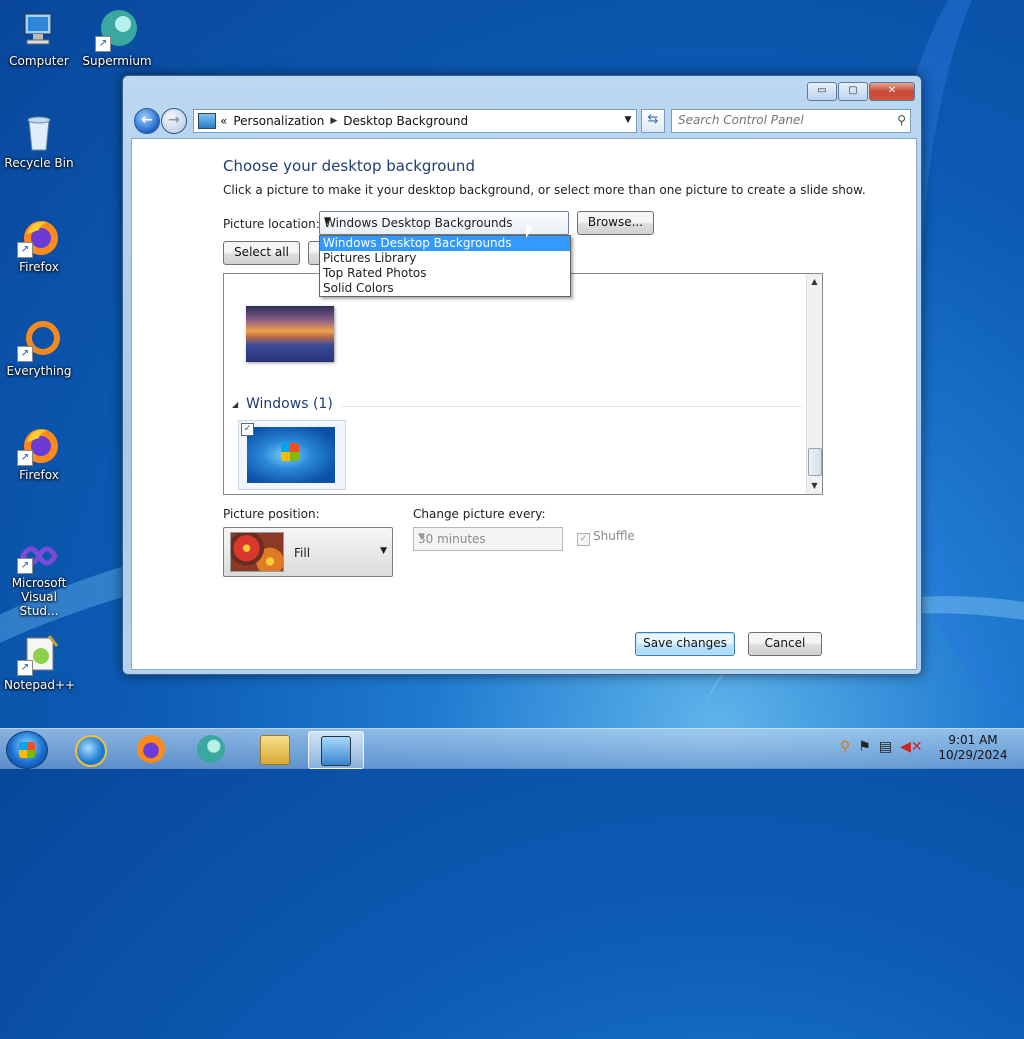 This screenshot has height=1039, width=1024. What do you see at coordinates (973, 740) in the screenshot?
I see `clock-time: 9:01 AM` at bounding box center [973, 740].